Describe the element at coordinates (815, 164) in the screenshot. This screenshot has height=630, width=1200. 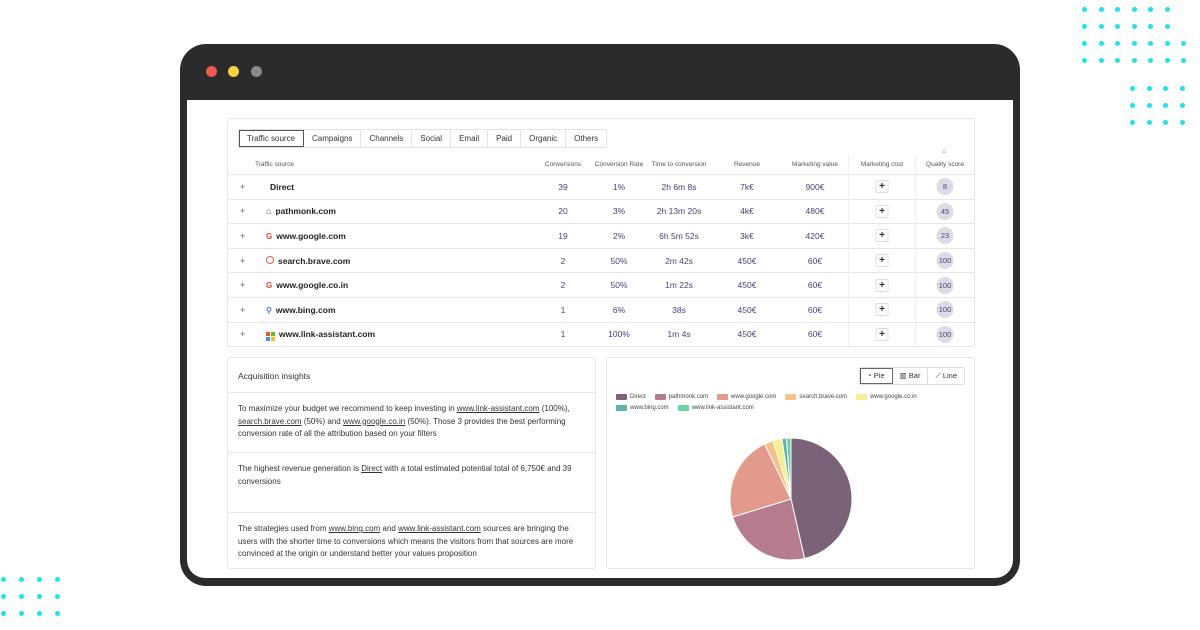
I see `column-header: Marketing value` at that location.